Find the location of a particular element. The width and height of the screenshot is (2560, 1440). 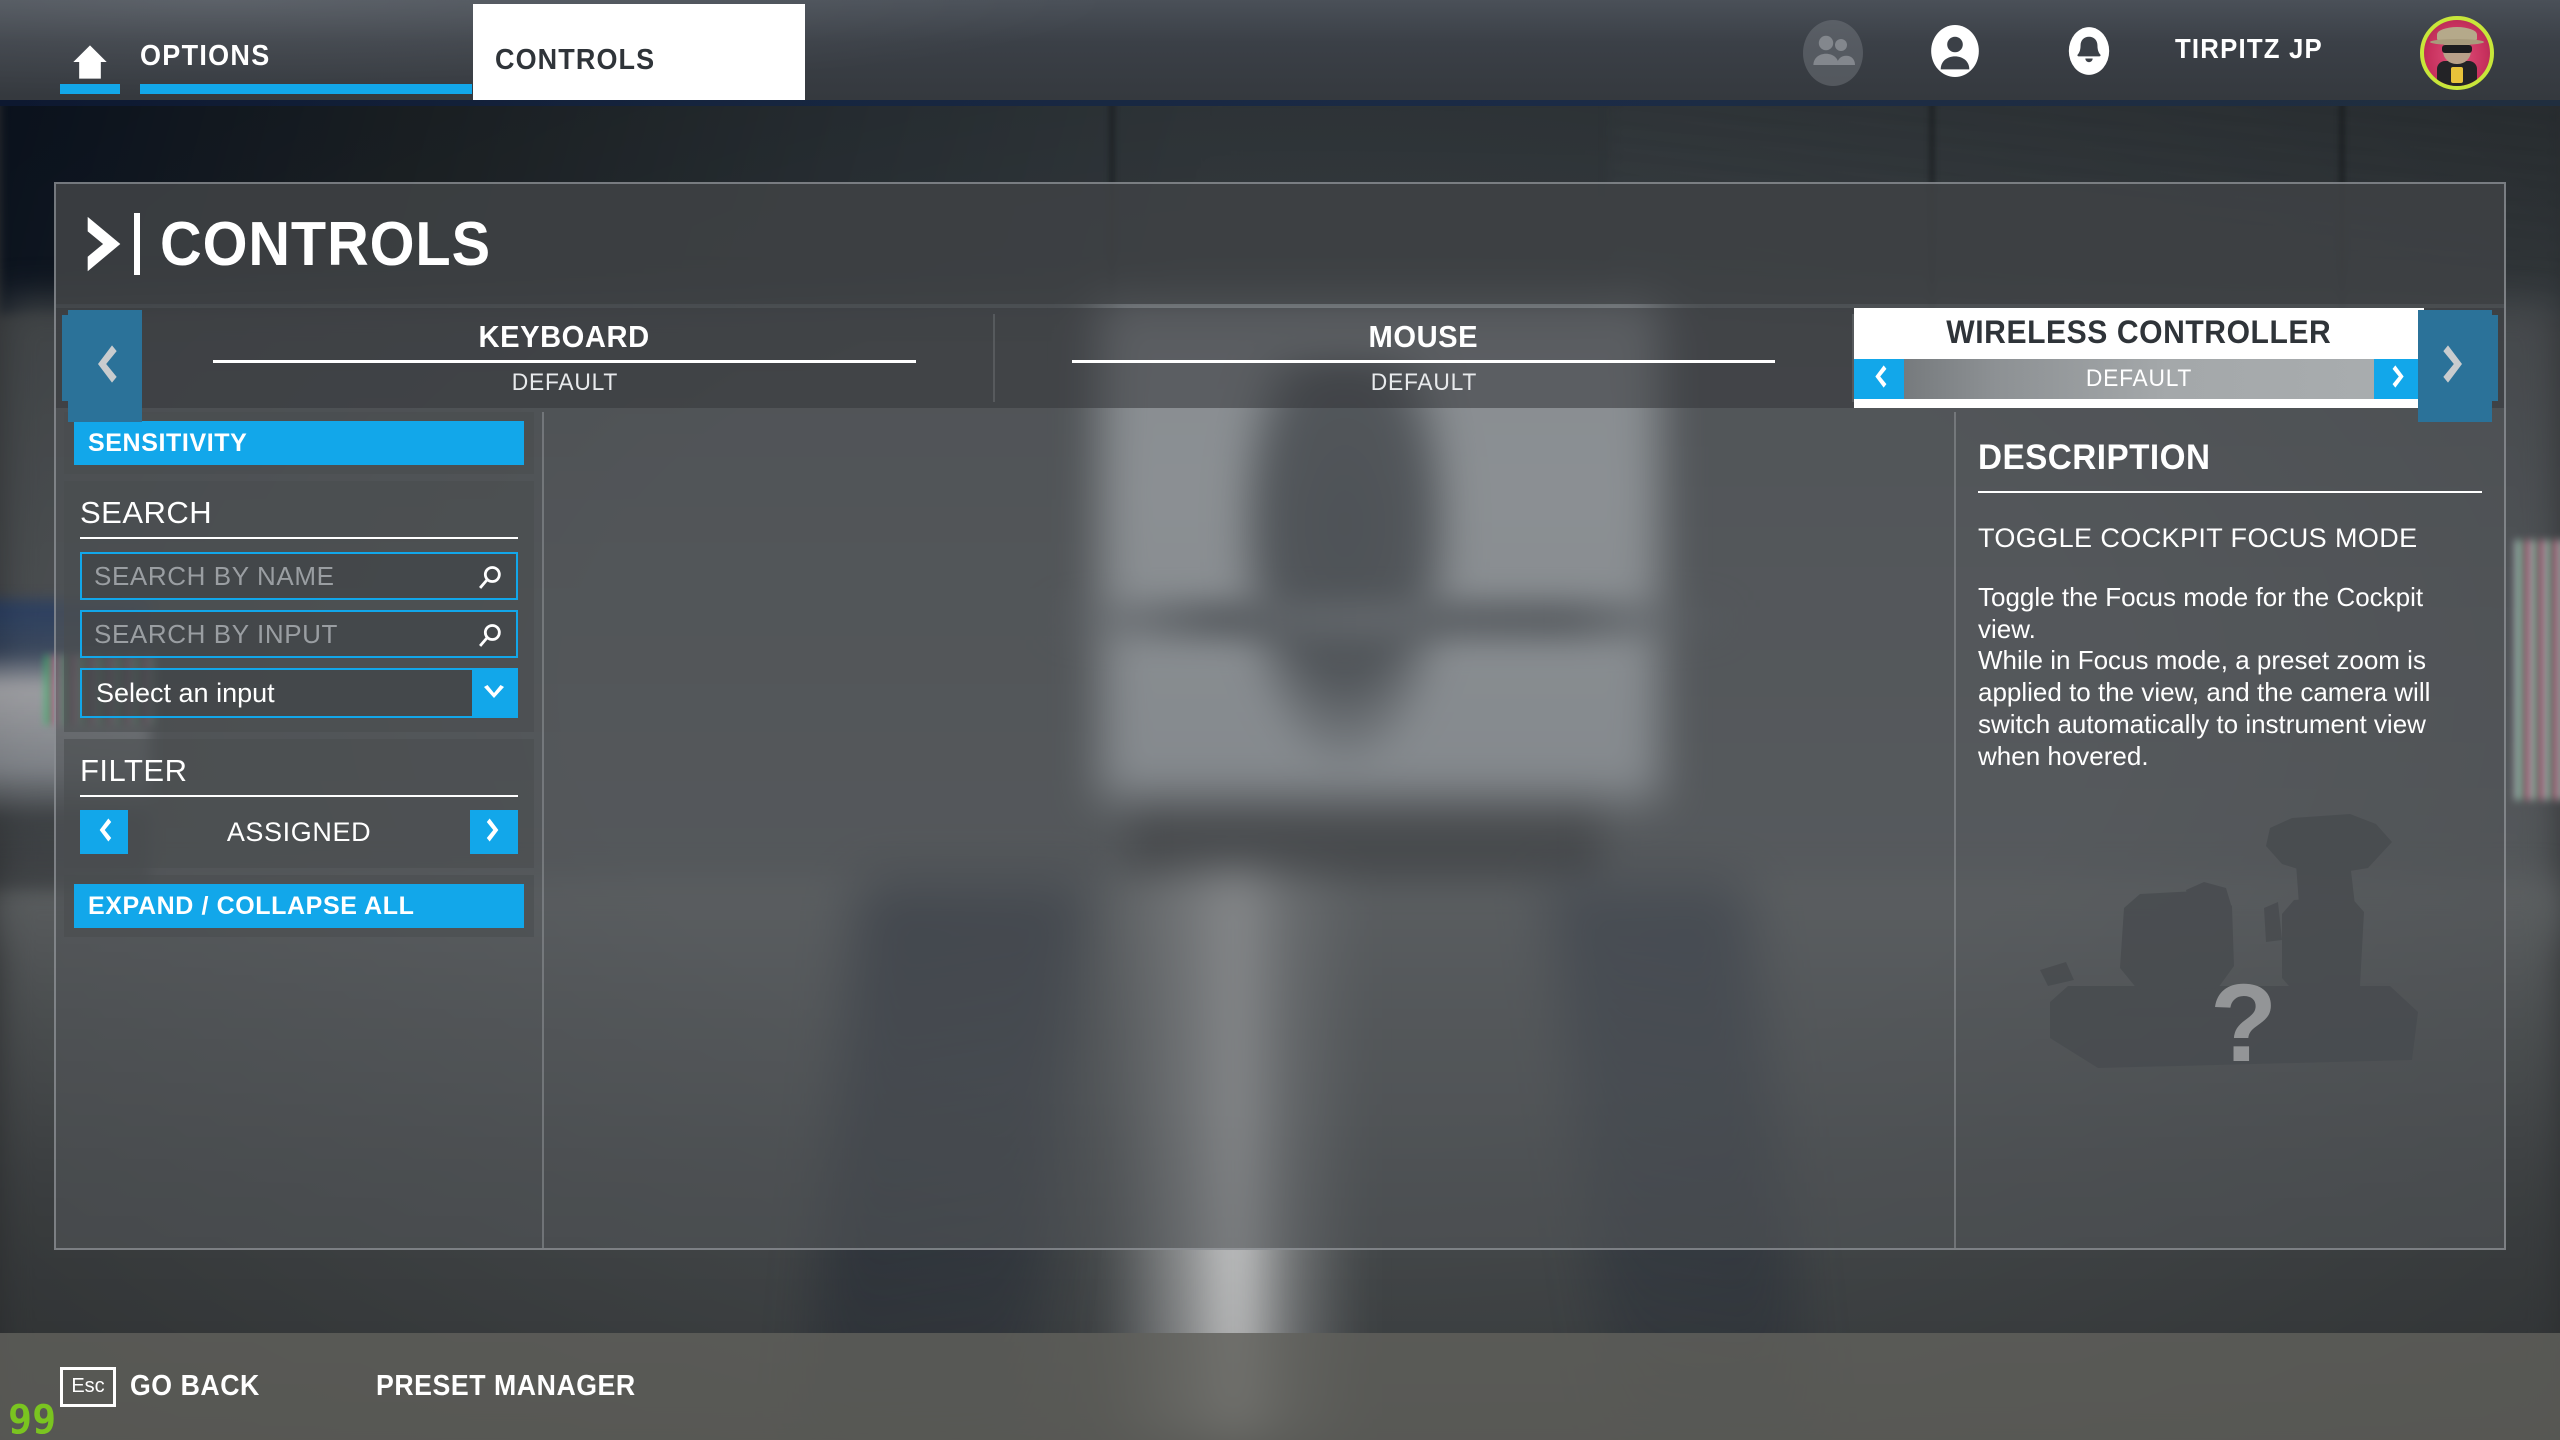

avatar-shirt-logo is located at coordinates (2457, 75).